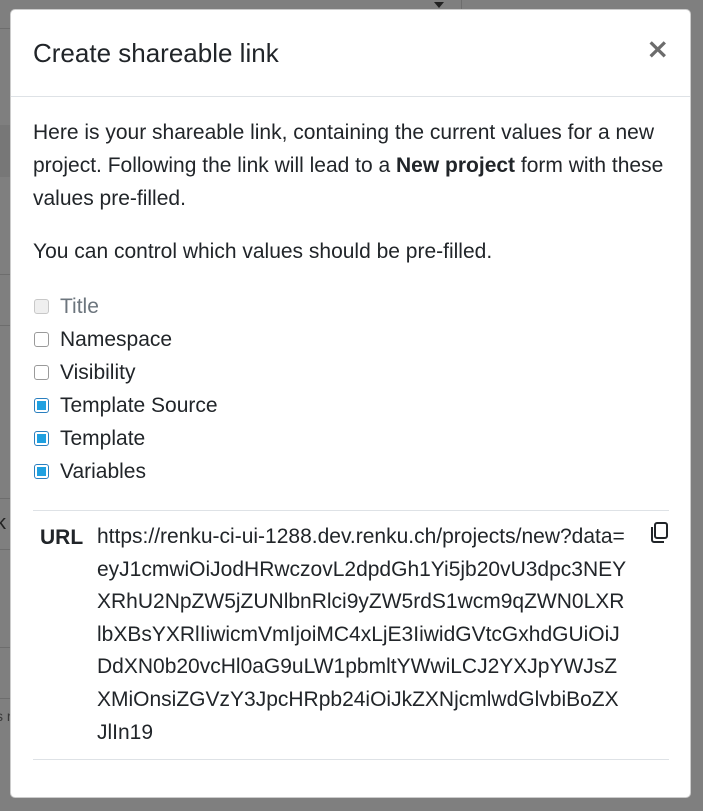  Describe the element at coordinates (41, 438) in the screenshot. I see `template-checkbox` at that location.